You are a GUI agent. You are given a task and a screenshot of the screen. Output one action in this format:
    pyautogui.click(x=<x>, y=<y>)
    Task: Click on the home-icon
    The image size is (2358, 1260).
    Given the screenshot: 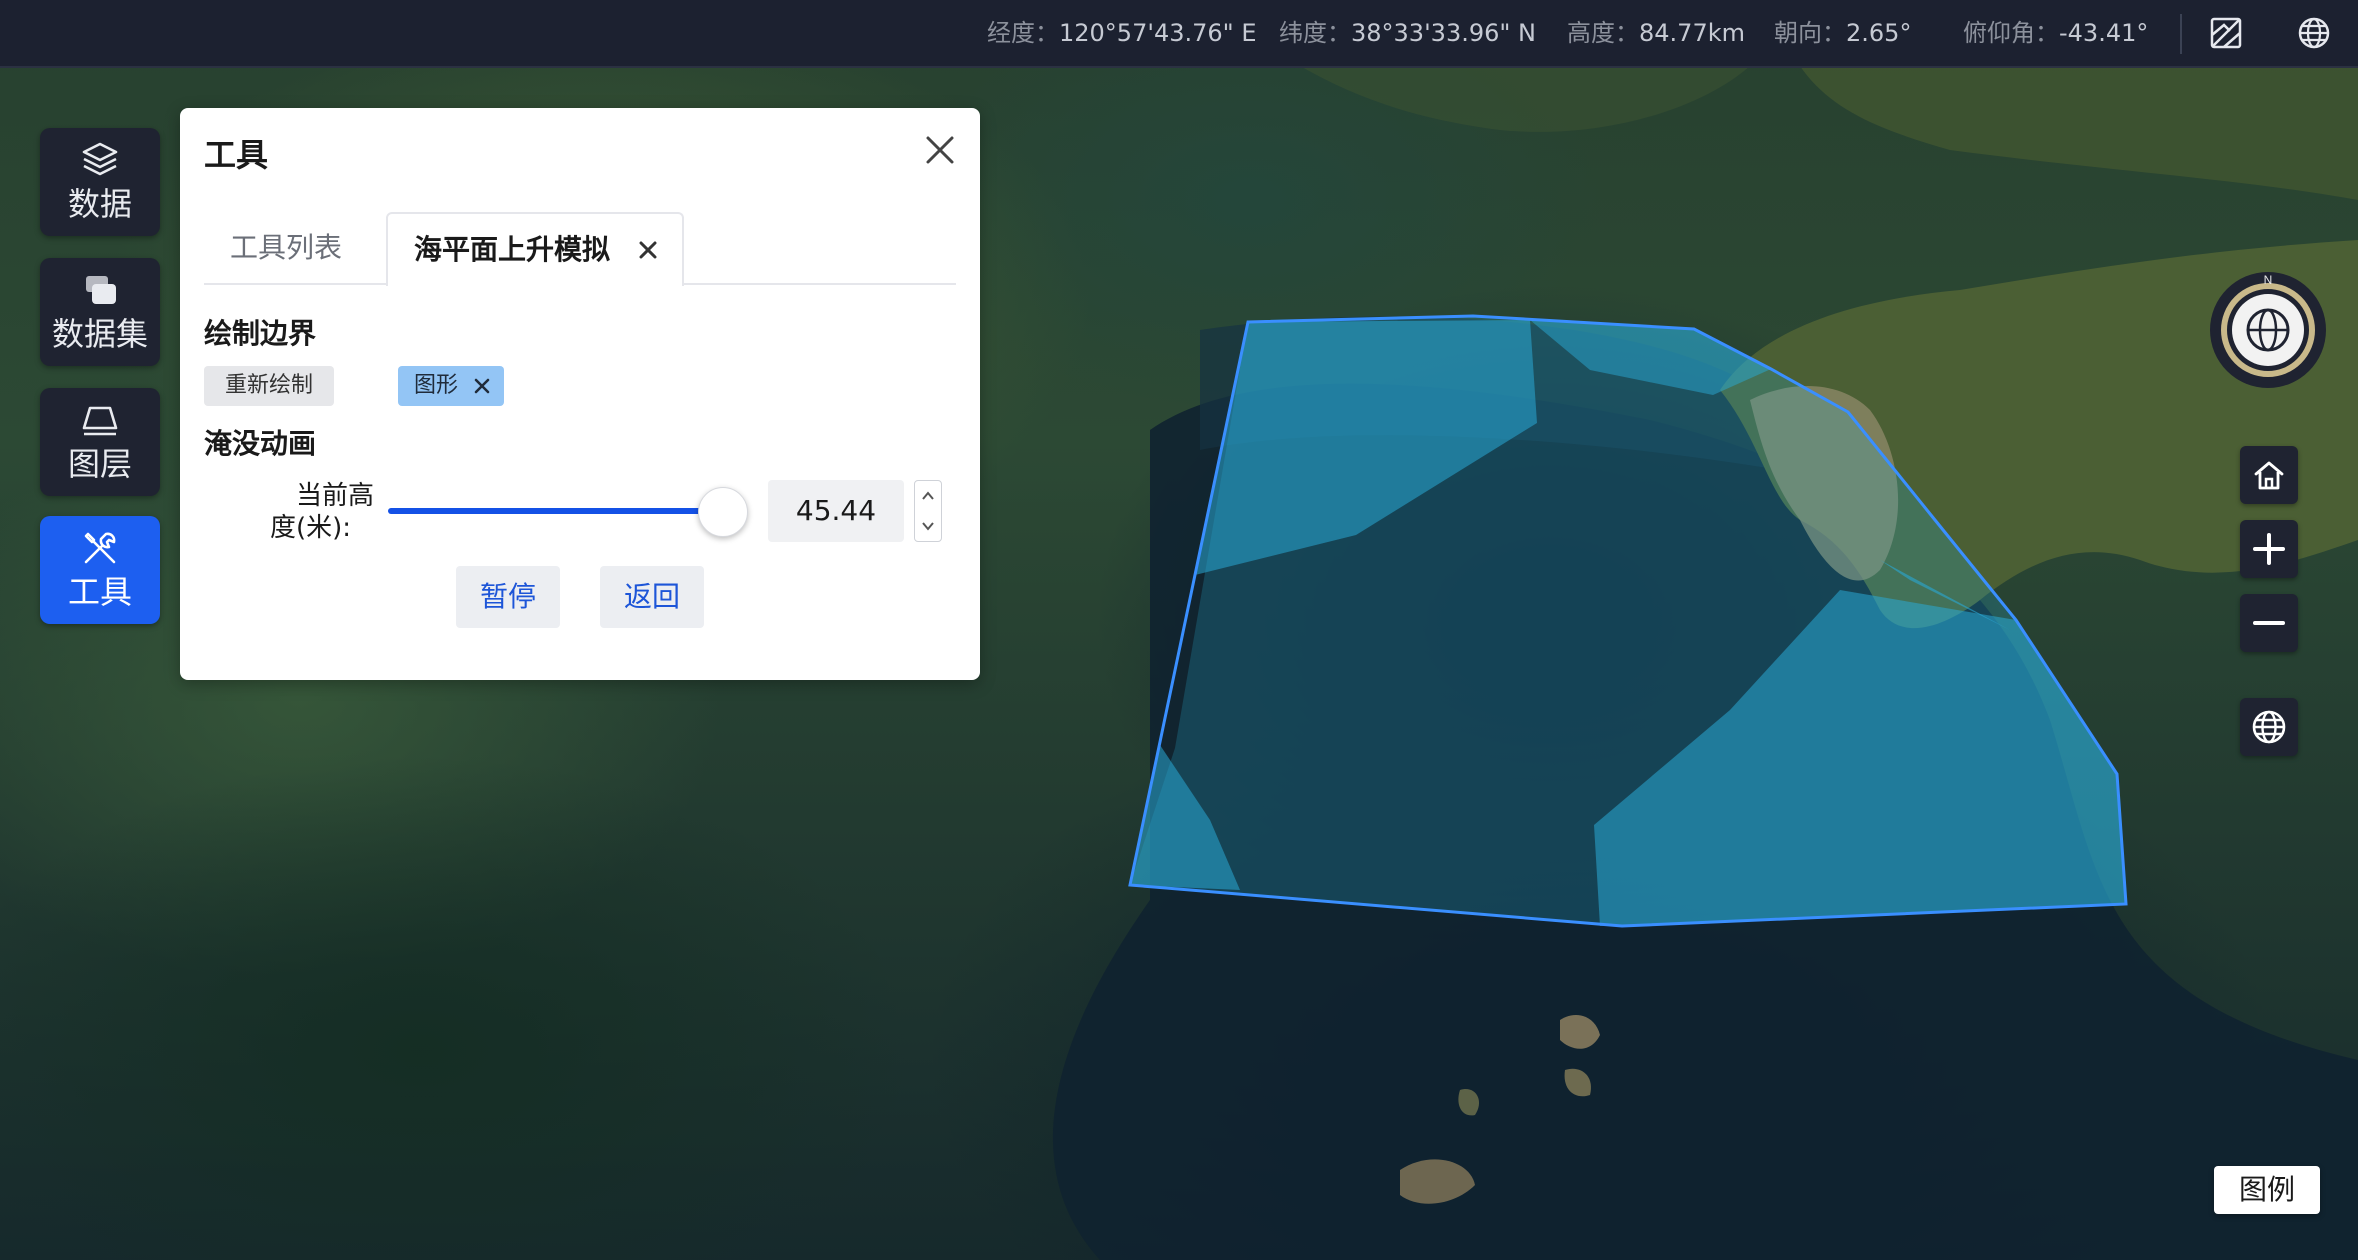 What is the action you would take?
    pyautogui.click(x=2269, y=475)
    